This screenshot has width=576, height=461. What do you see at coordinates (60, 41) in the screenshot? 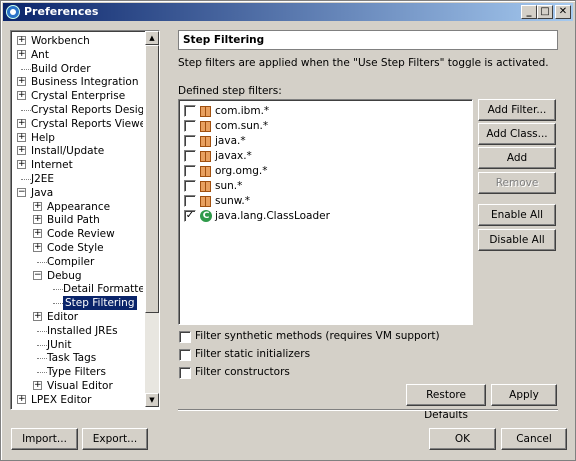
I see `tree-item: Workbench` at bounding box center [60, 41].